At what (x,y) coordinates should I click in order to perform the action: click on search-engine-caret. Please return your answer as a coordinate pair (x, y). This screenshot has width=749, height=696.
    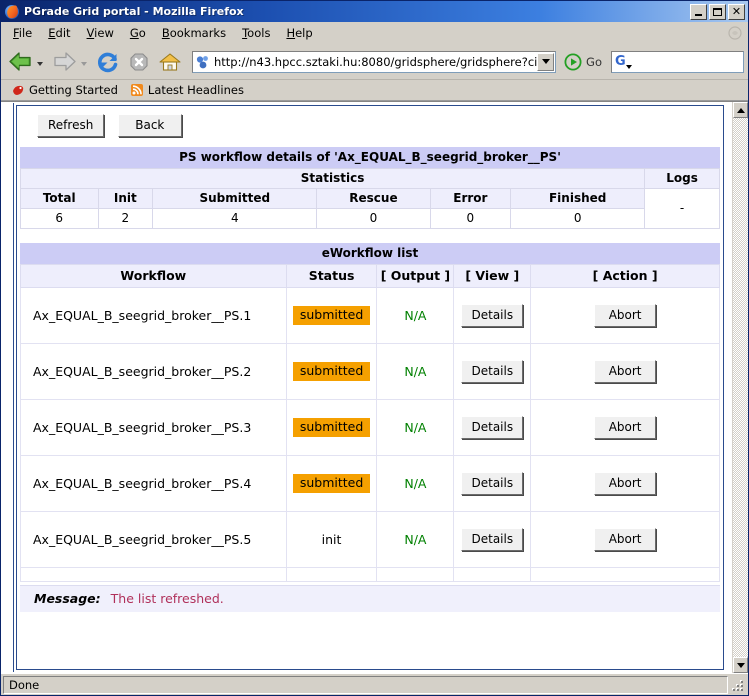
    Looking at the image, I should click on (629, 66).